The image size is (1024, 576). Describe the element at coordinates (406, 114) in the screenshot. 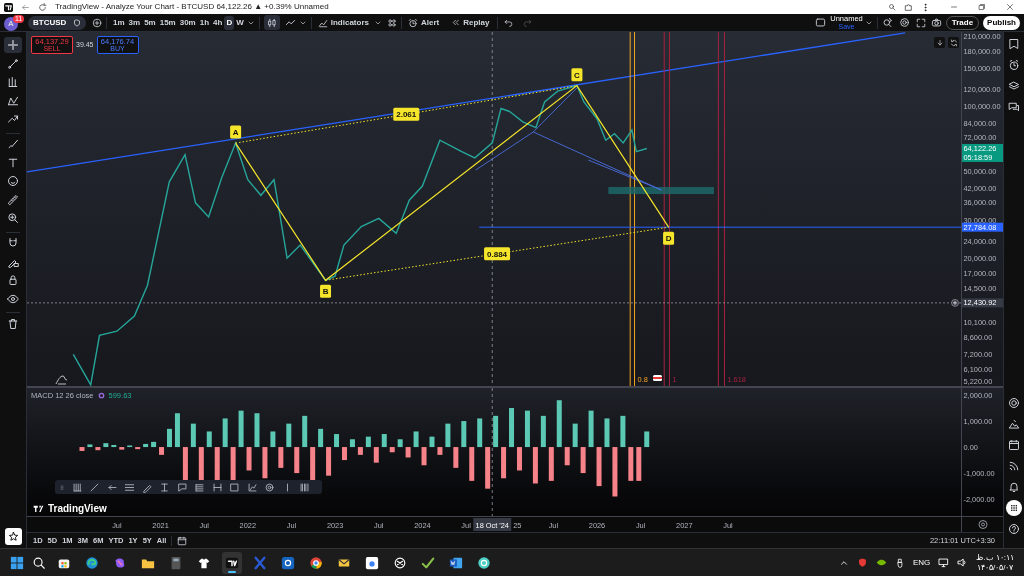

I see `ratio-label: 2.061` at that location.